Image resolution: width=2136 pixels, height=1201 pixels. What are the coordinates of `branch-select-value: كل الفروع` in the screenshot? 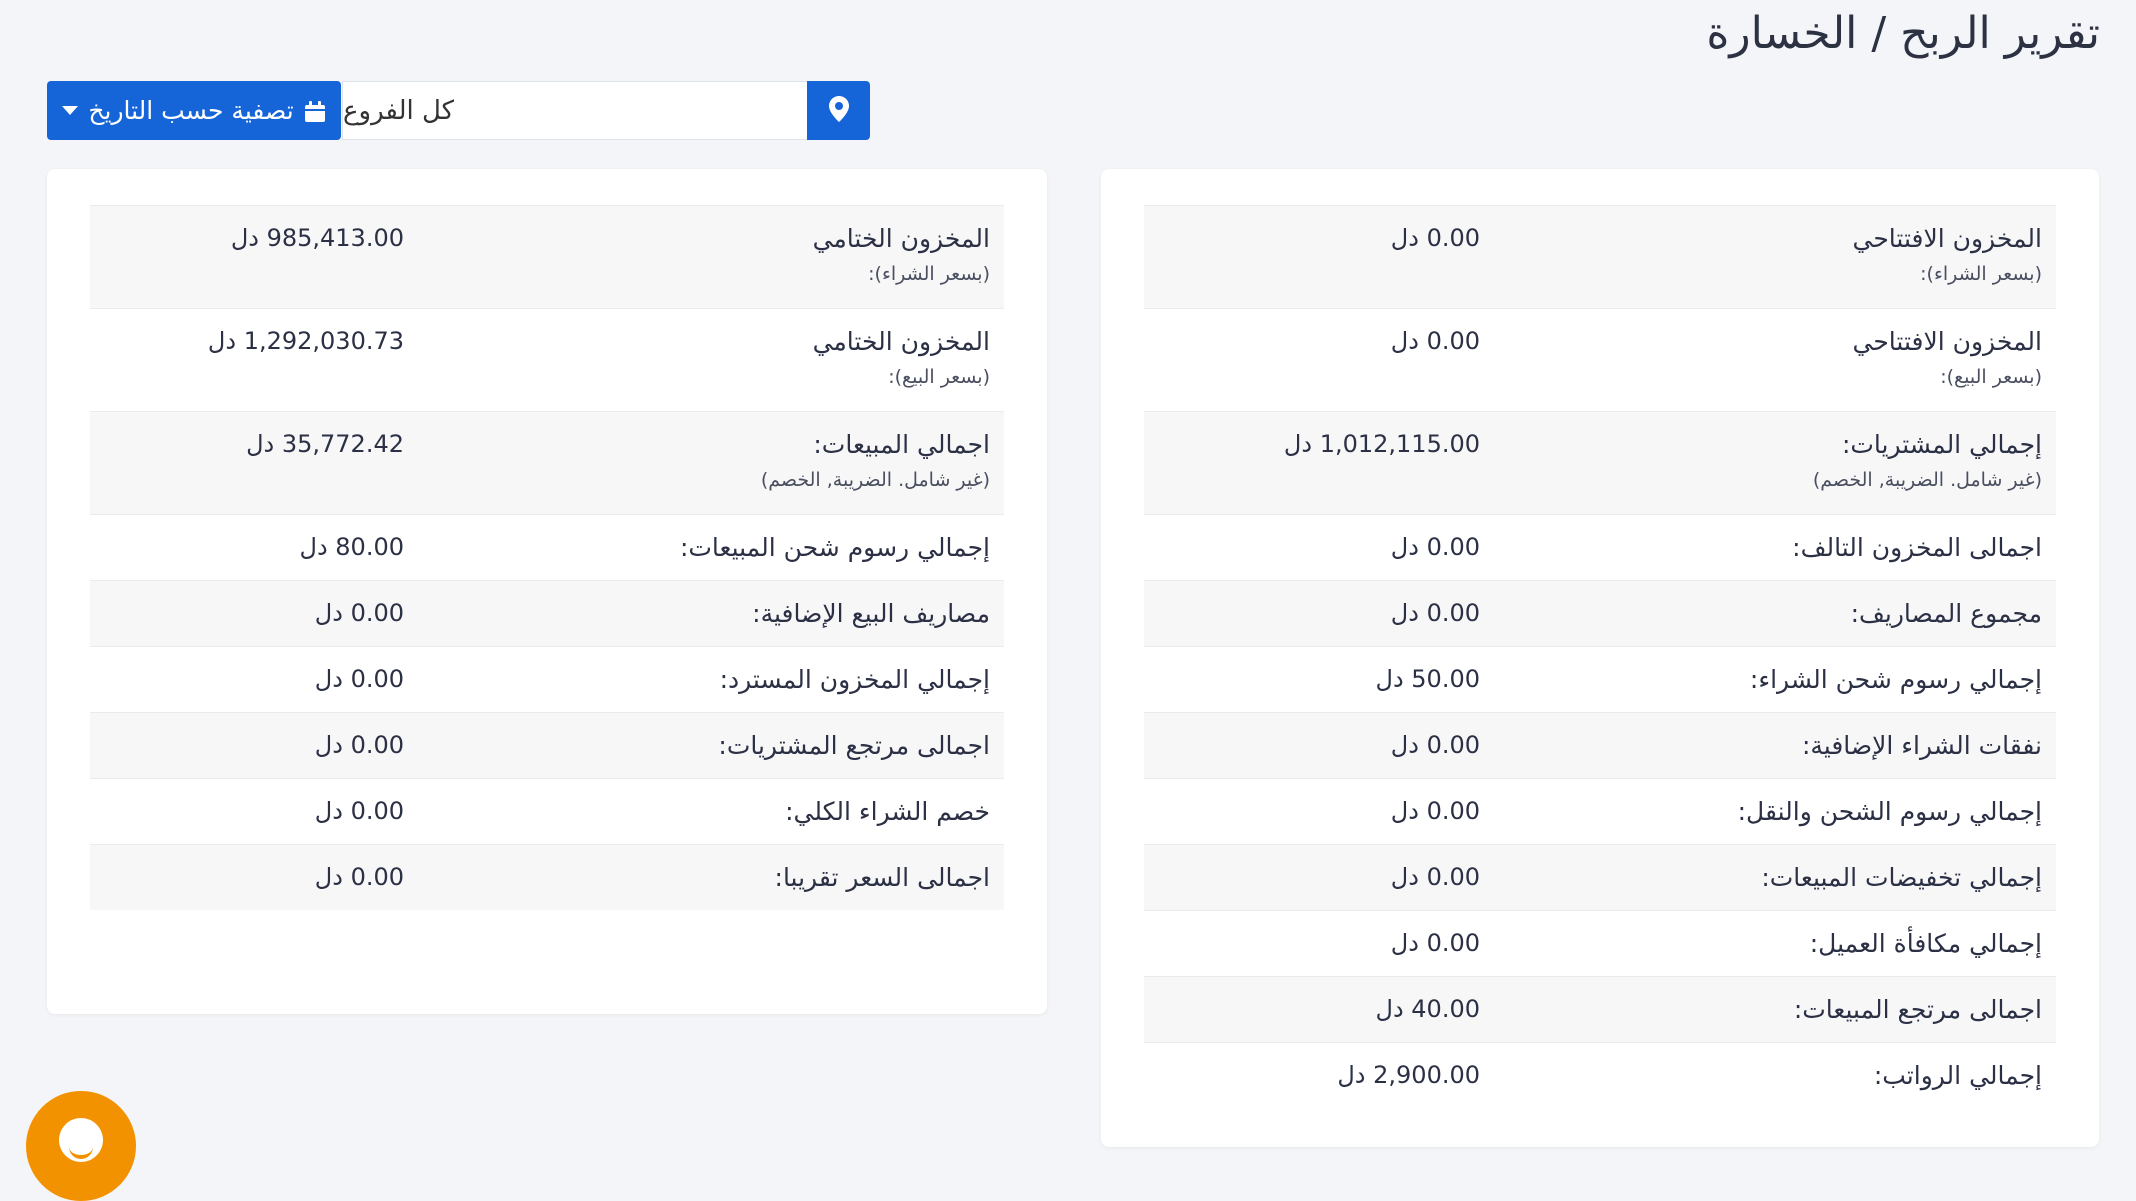 It's located at (399, 110).